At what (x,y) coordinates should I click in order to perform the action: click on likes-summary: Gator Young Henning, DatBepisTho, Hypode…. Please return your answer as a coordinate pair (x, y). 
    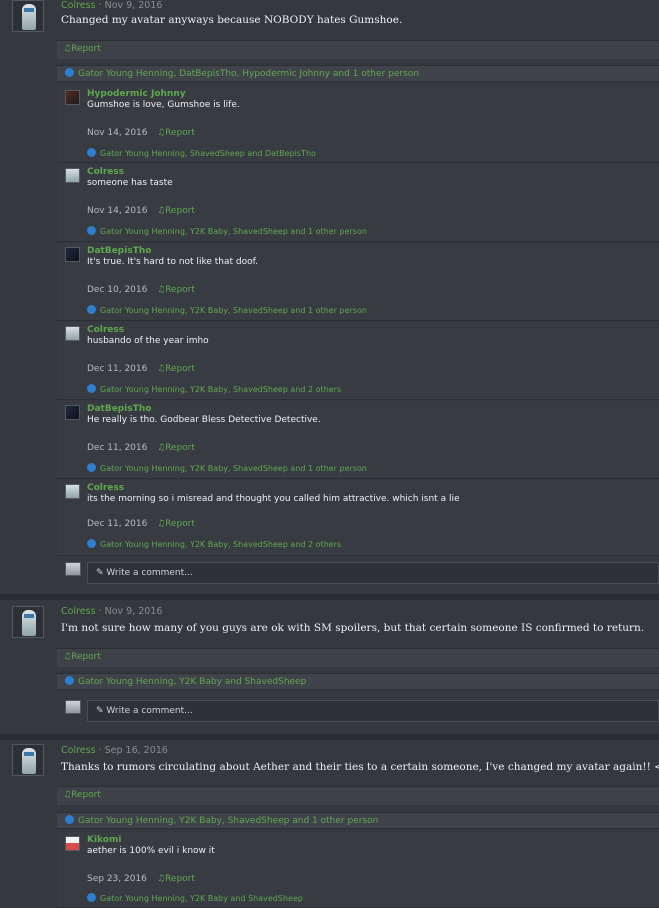
    Looking at the image, I should click on (358, 73).